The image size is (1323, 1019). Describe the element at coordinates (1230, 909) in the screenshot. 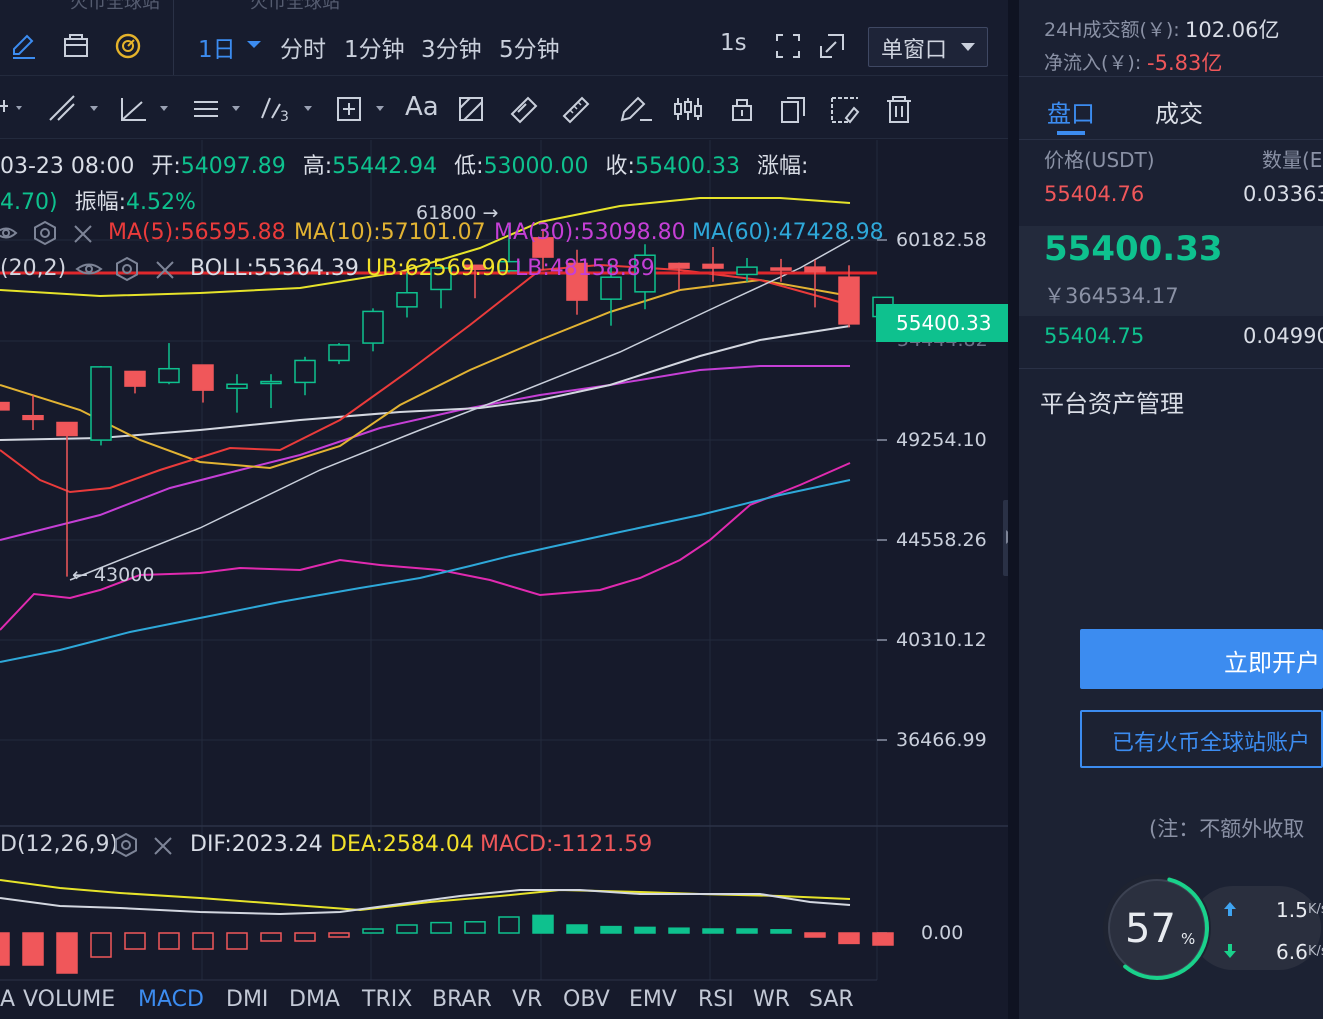

I see `upload-arrow-icon` at that location.